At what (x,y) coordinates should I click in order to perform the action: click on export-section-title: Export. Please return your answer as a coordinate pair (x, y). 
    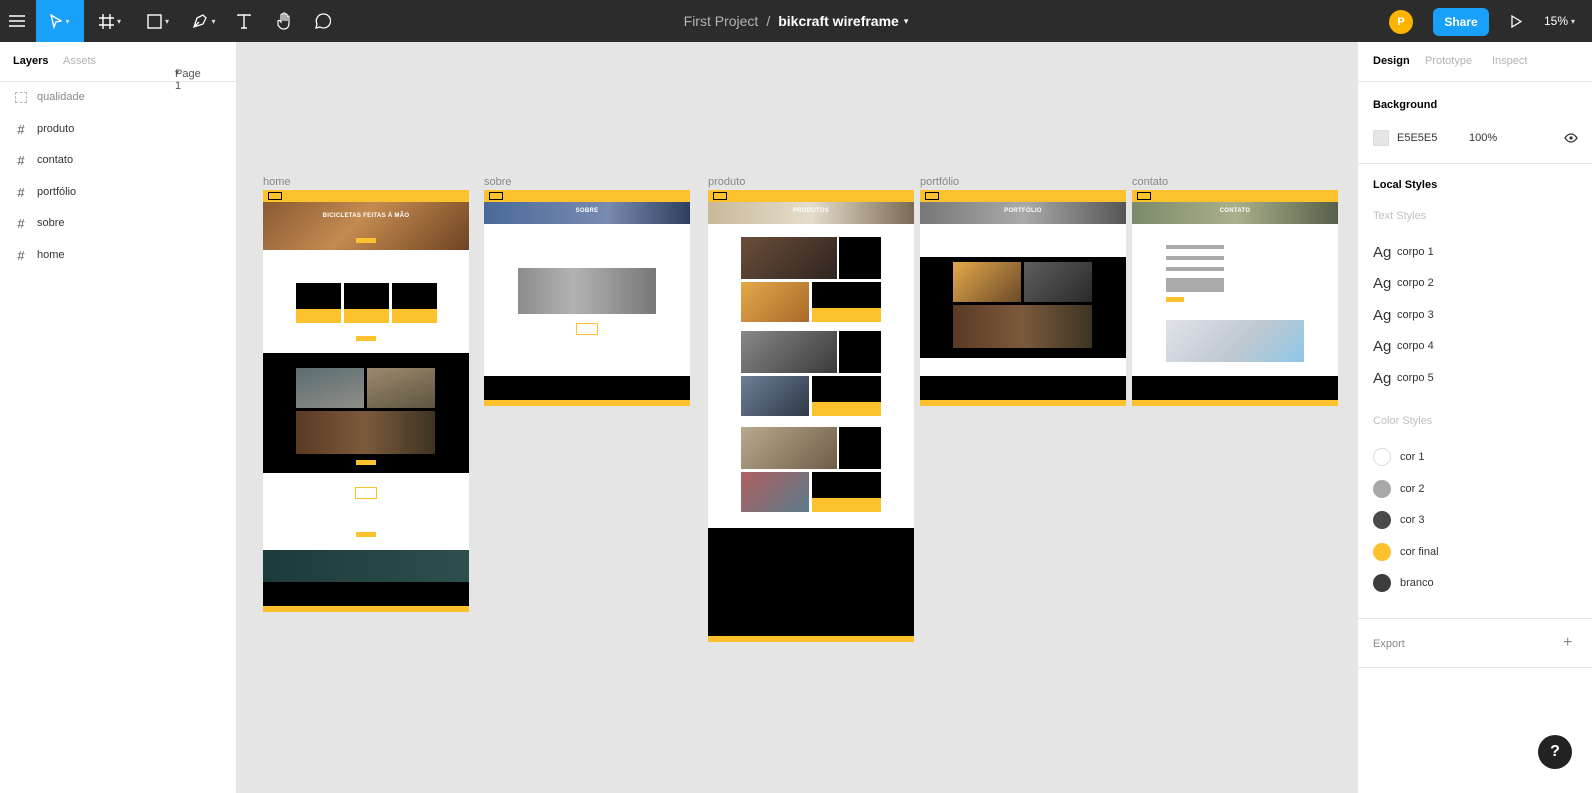
    Looking at the image, I should click on (1389, 644).